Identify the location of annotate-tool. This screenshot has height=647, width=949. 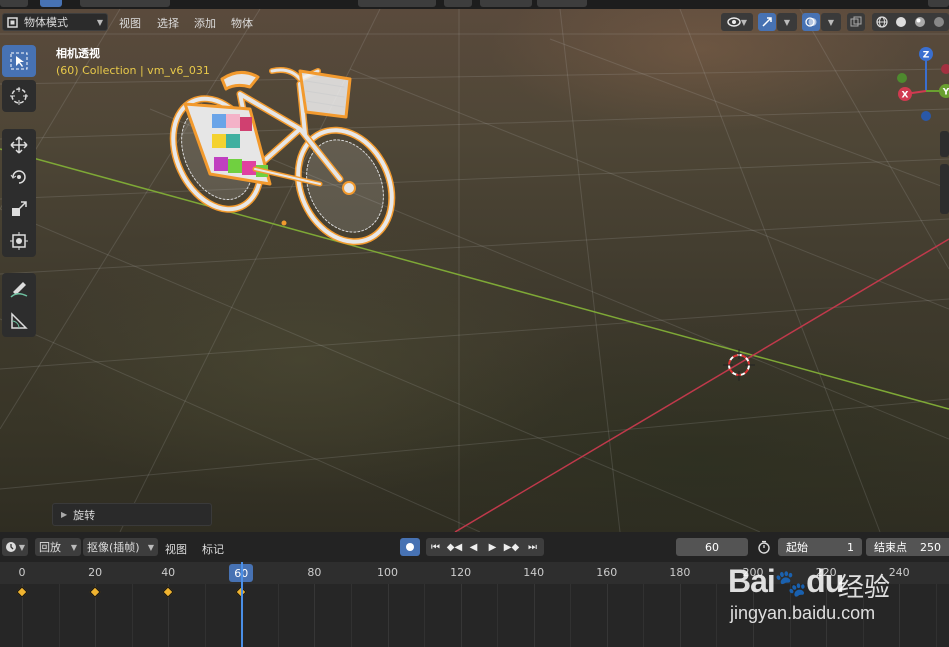
(19, 289).